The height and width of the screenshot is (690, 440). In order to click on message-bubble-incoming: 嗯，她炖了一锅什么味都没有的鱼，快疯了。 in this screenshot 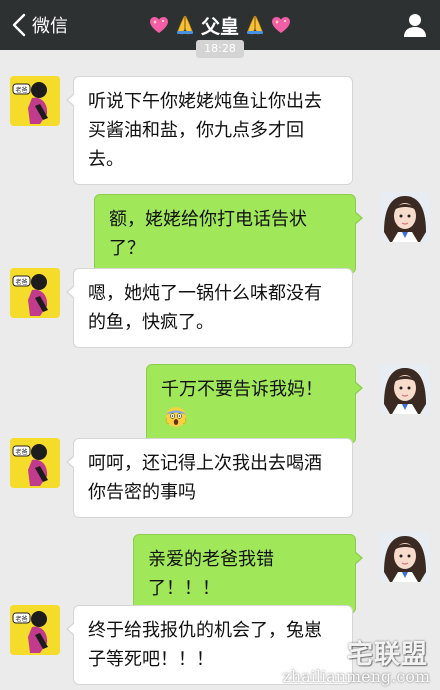, I will do `click(209, 308)`.